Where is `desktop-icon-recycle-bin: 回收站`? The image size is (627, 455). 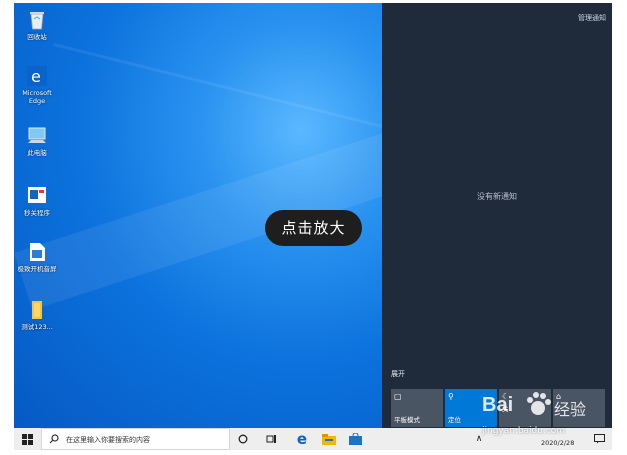
desktop-icon-recycle-bin: 回收站 is located at coordinates (37, 25).